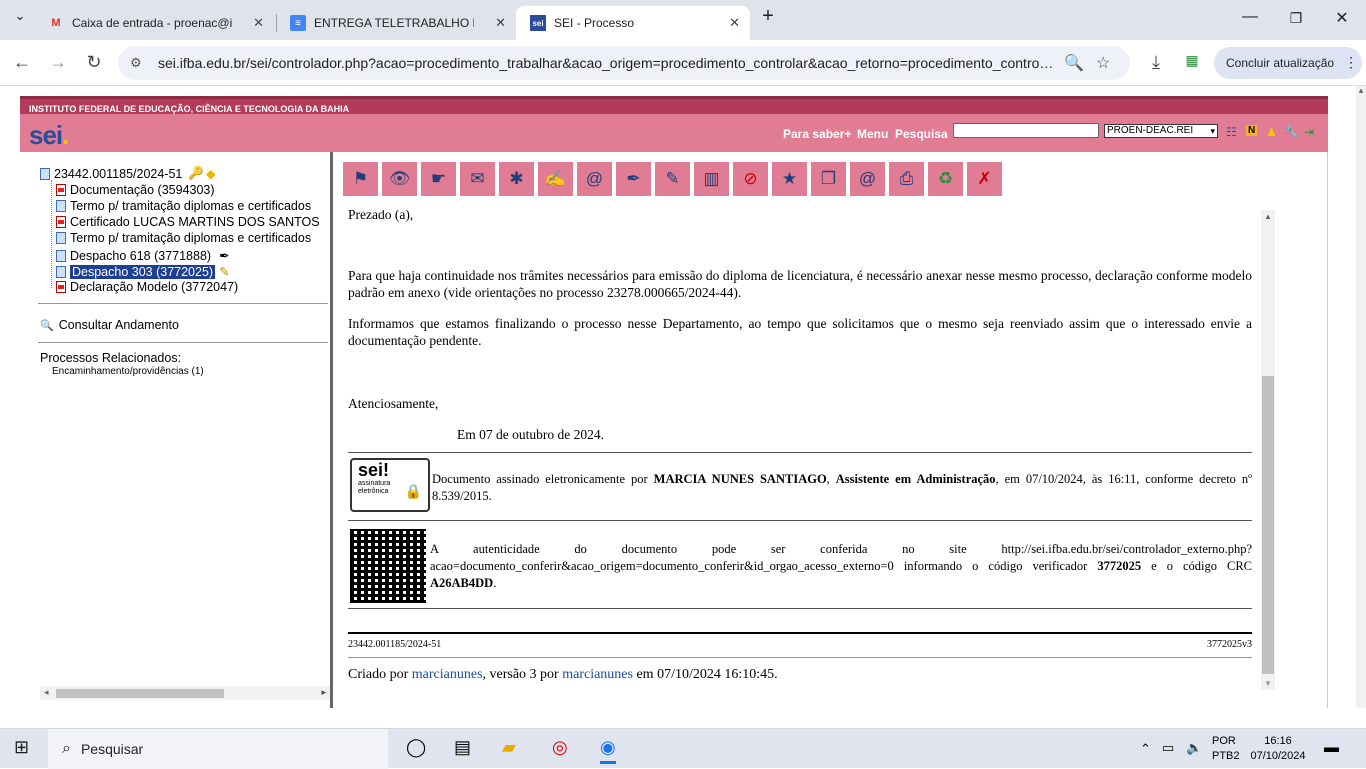 The height and width of the screenshot is (769, 1366). Describe the element at coordinates (1145, 749) in the screenshot. I see `chevron-up-icon: ⌃` at that location.